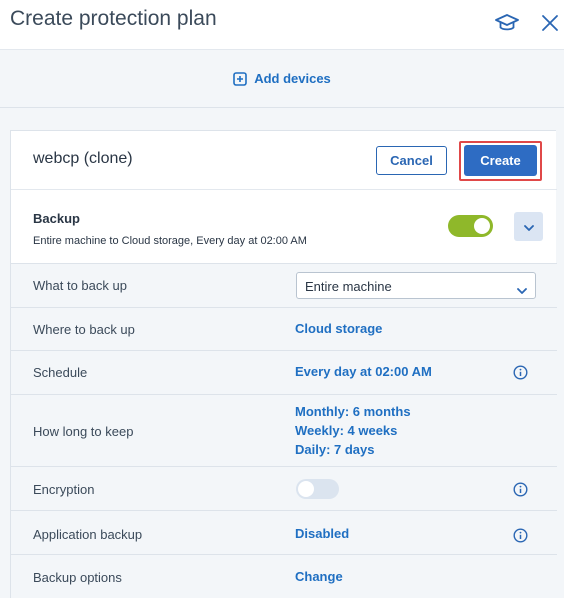 The height and width of the screenshot is (598, 564). What do you see at coordinates (282, 25) in the screenshot?
I see `dialog-header: Create protection plan` at bounding box center [282, 25].